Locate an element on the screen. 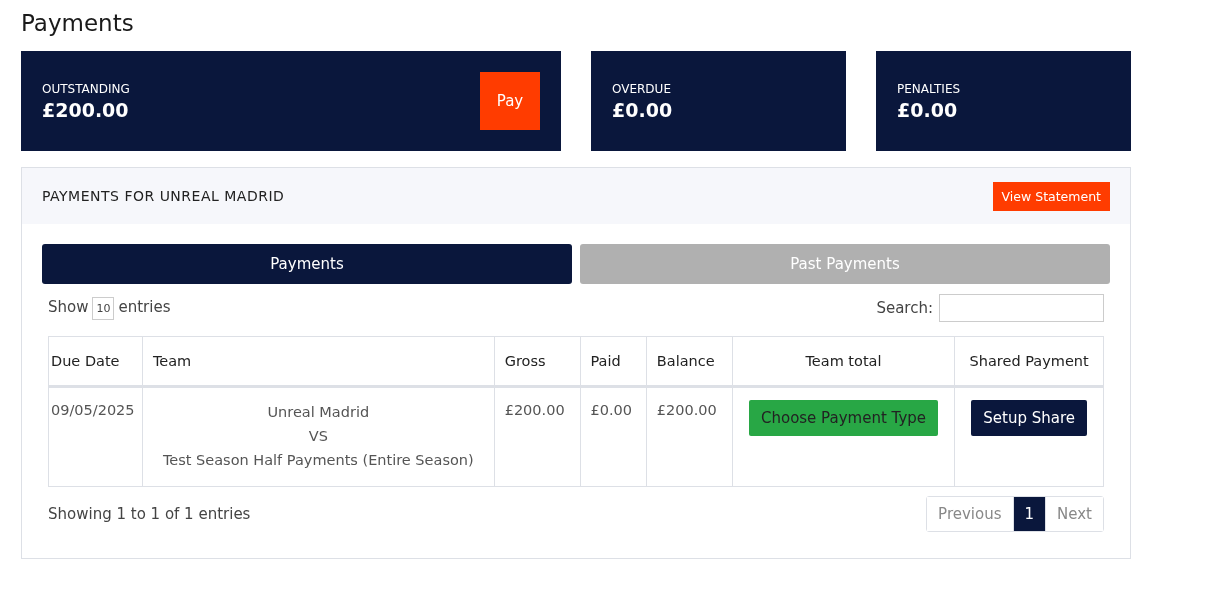 This screenshot has width=1207, height=613. column-header: Shared Payment is located at coordinates (1029, 361).